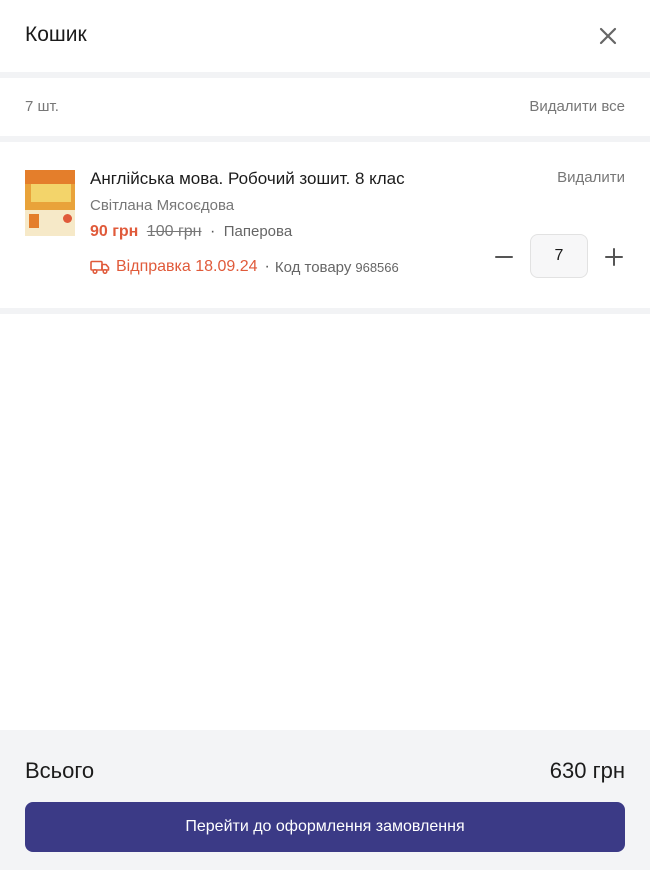 The width and height of the screenshot is (650, 870). Describe the element at coordinates (325, 36) in the screenshot. I see `cart-header: Кошик` at that location.